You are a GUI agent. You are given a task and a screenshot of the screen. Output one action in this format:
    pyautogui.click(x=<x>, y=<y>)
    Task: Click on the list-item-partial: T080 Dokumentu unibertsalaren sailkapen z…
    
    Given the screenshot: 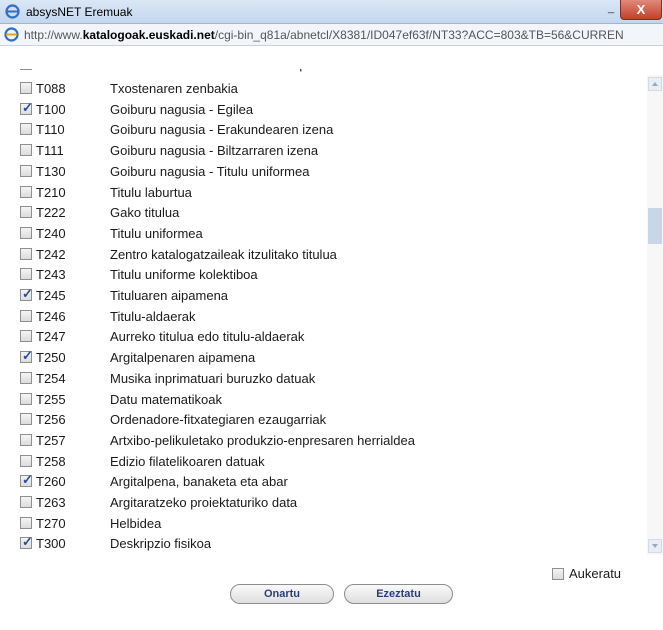 What is the action you would take?
    pyautogui.click(x=324, y=72)
    